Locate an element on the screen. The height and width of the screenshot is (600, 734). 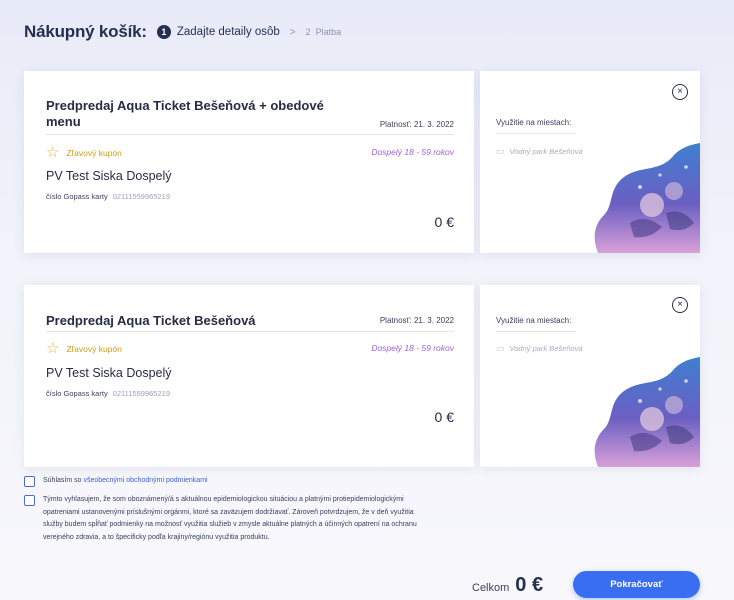
terms-link: všeobecnými obchodnými podmienkami is located at coordinates (145, 480).